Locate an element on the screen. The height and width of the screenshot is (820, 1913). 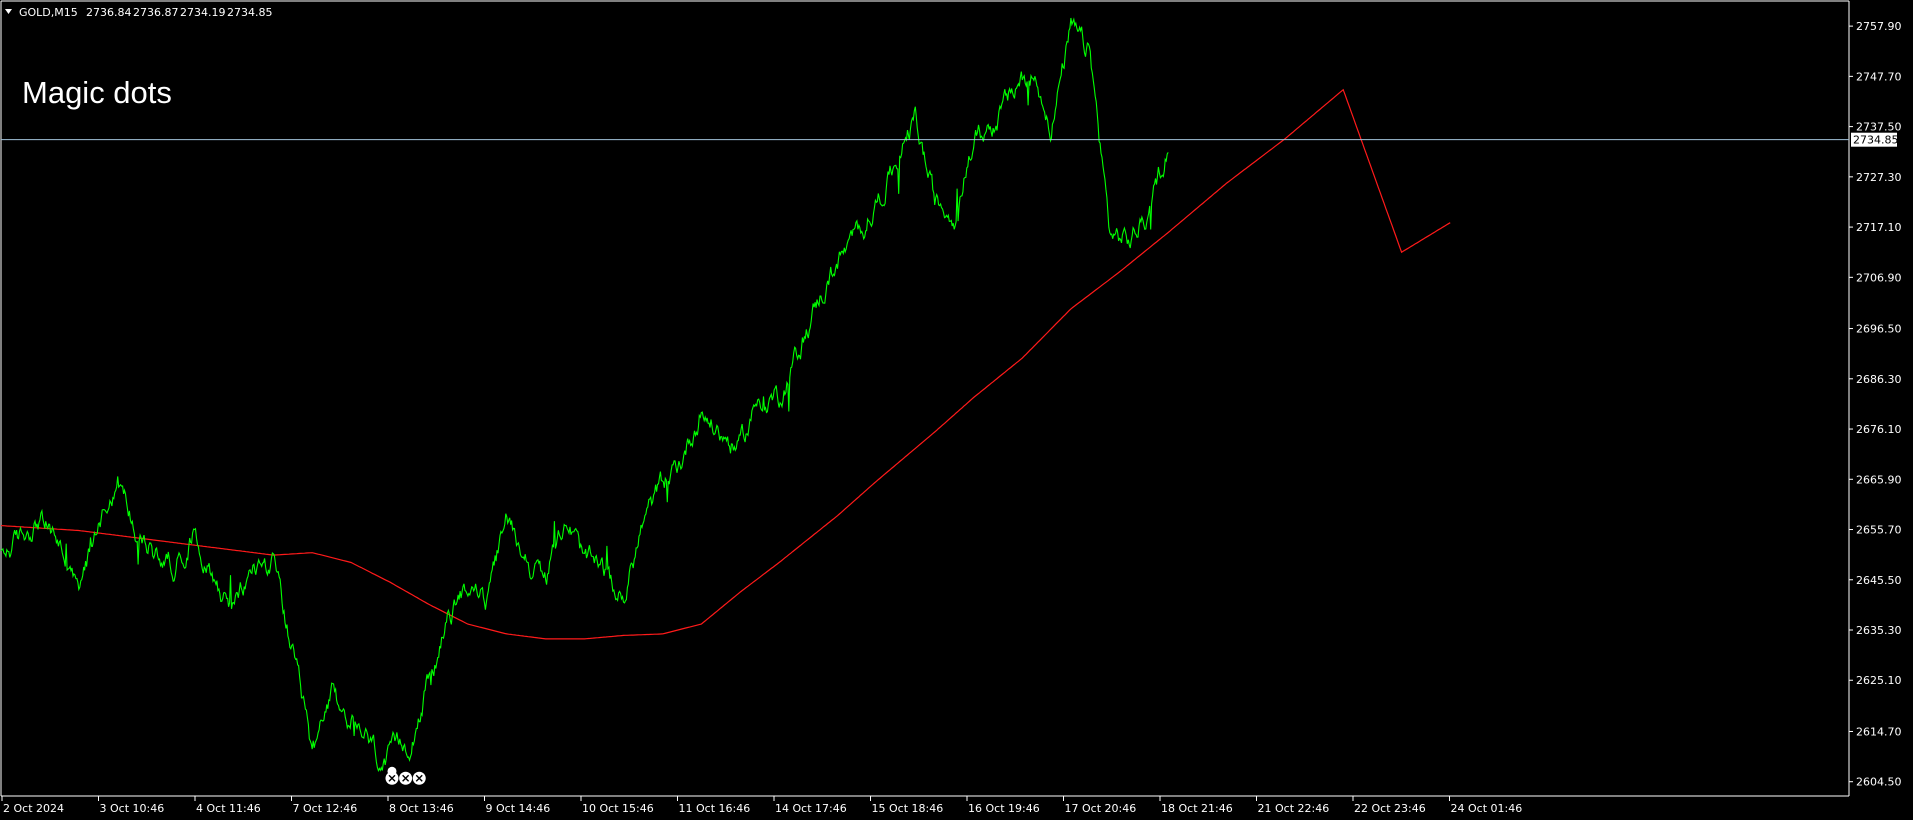
y-tick-label: 2614.70 is located at coordinates (1879, 731).